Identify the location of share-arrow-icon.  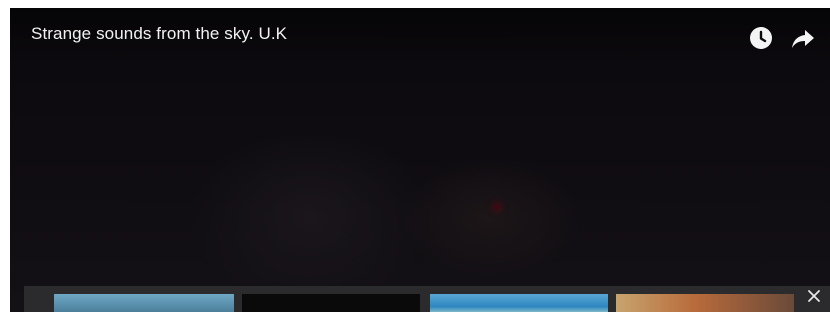
(803, 38).